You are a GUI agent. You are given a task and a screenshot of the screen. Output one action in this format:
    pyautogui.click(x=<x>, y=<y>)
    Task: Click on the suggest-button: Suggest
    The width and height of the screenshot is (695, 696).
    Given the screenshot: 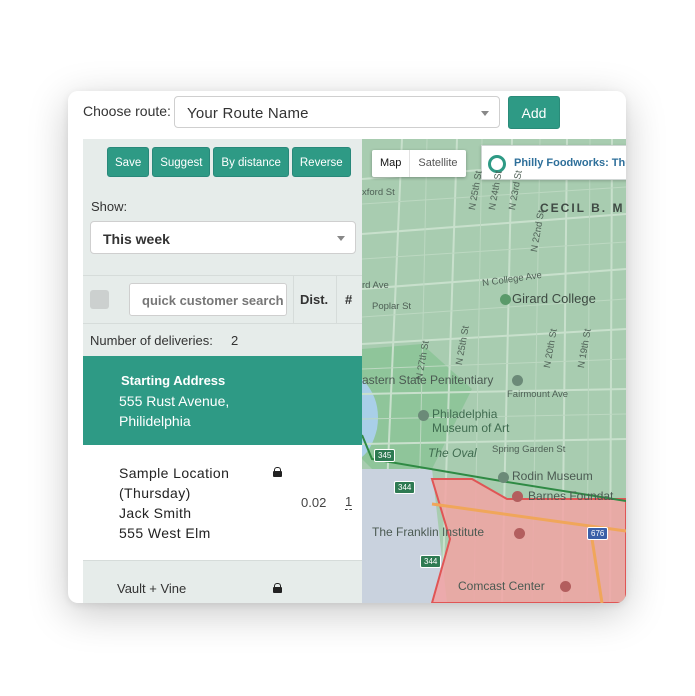 What is the action you would take?
    pyautogui.click(x=181, y=162)
    